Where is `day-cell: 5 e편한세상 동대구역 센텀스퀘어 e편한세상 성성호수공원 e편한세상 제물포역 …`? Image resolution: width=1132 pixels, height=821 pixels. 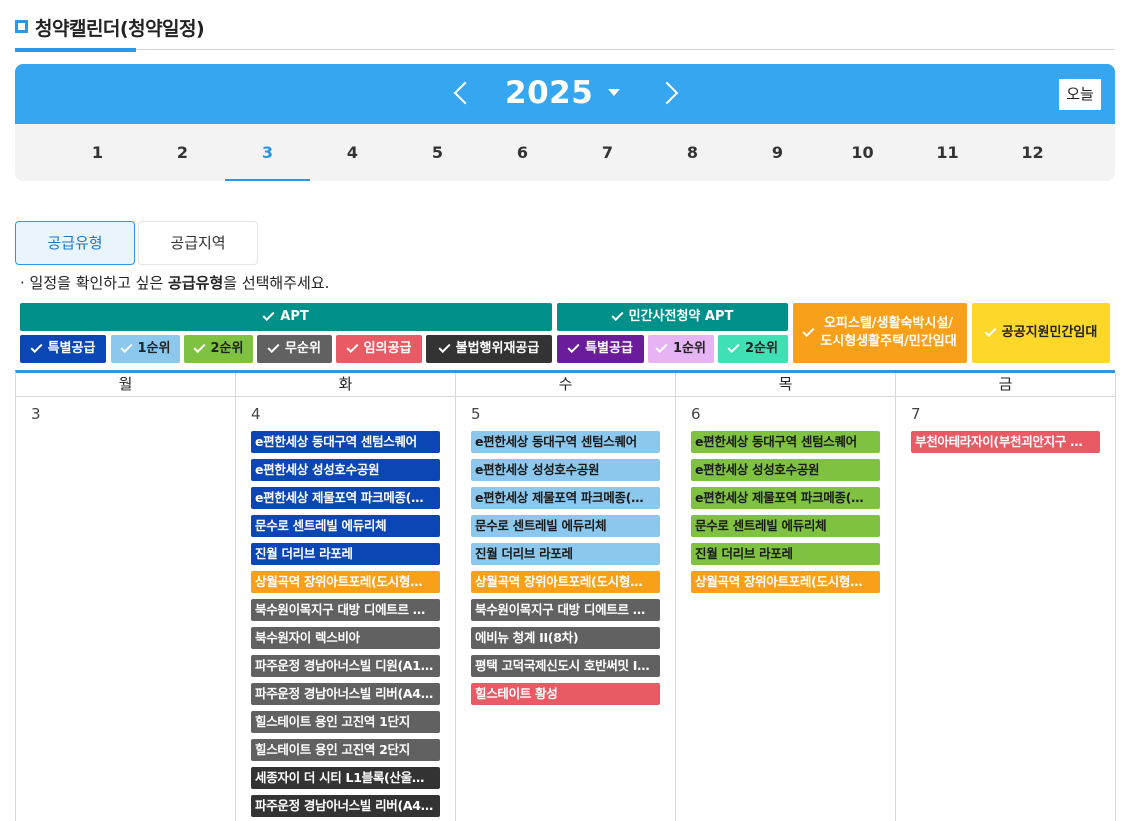 day-cell: 5 e편한세상 동대구역 센텀스퀘어 e편한세상 성성호수공원 e편한세상 제물포역 … is located at coordinates (566, 609).